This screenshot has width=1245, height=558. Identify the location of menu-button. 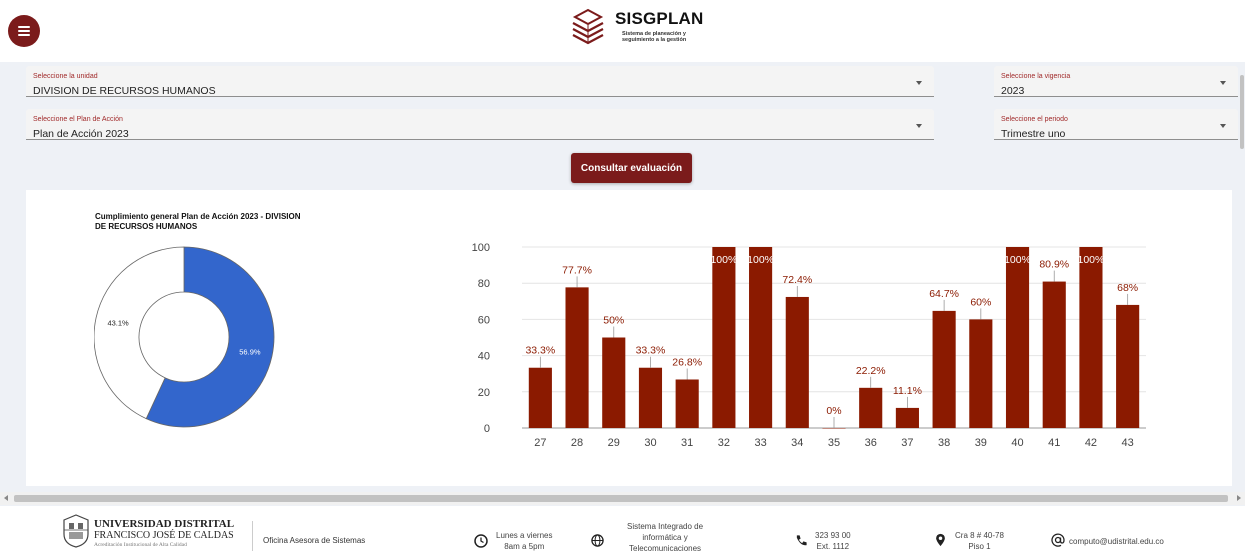
(24, 31).